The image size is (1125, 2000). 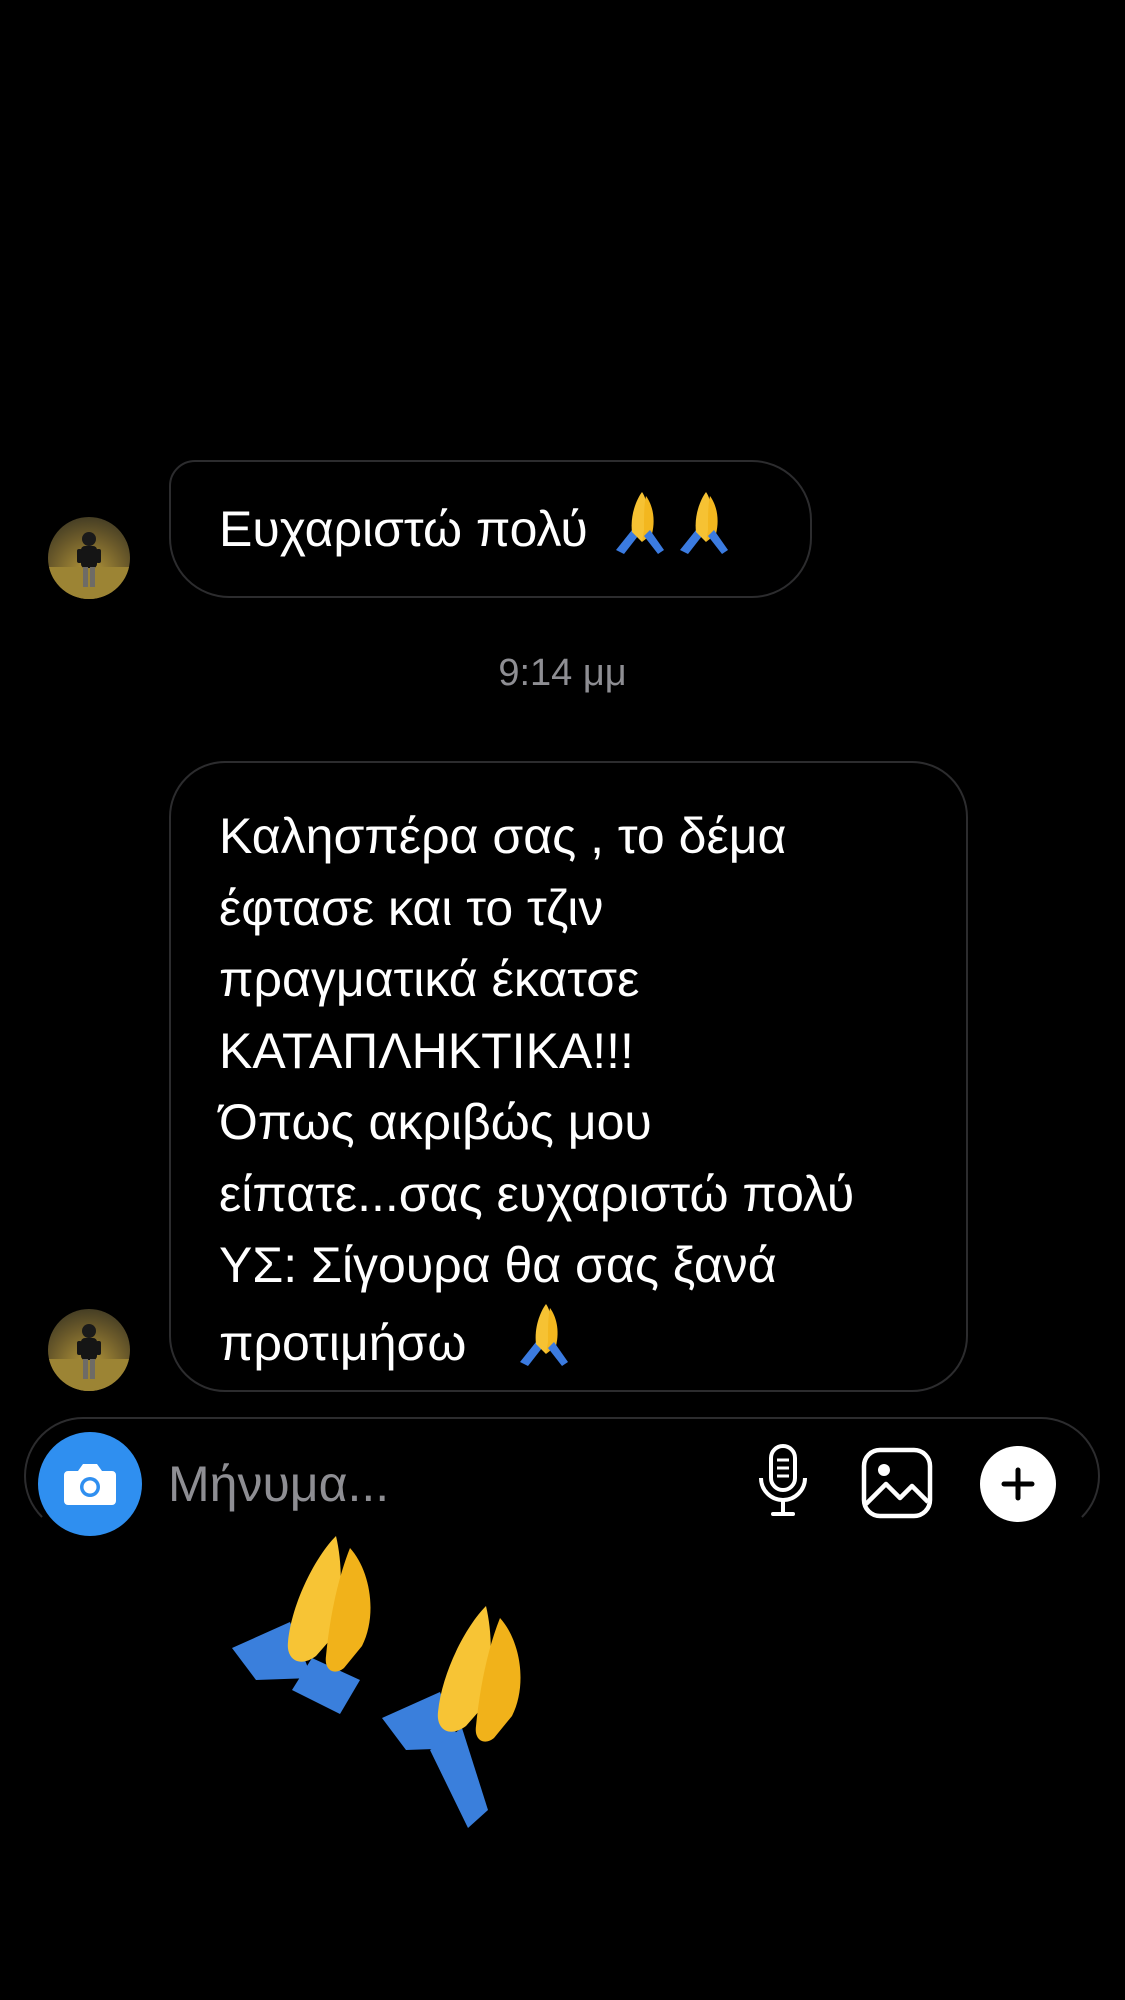 I want to click on message-timestamp: 9:14 μμ, so click(x=562, y=673).